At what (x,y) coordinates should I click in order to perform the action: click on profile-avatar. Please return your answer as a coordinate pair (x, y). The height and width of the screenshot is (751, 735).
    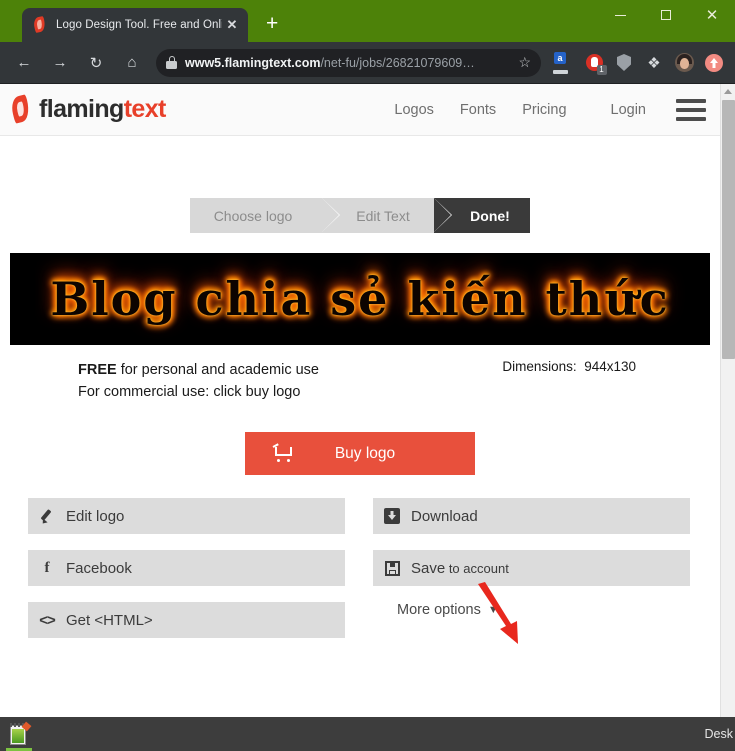
    Looking at the image, I should click on (684, 63).